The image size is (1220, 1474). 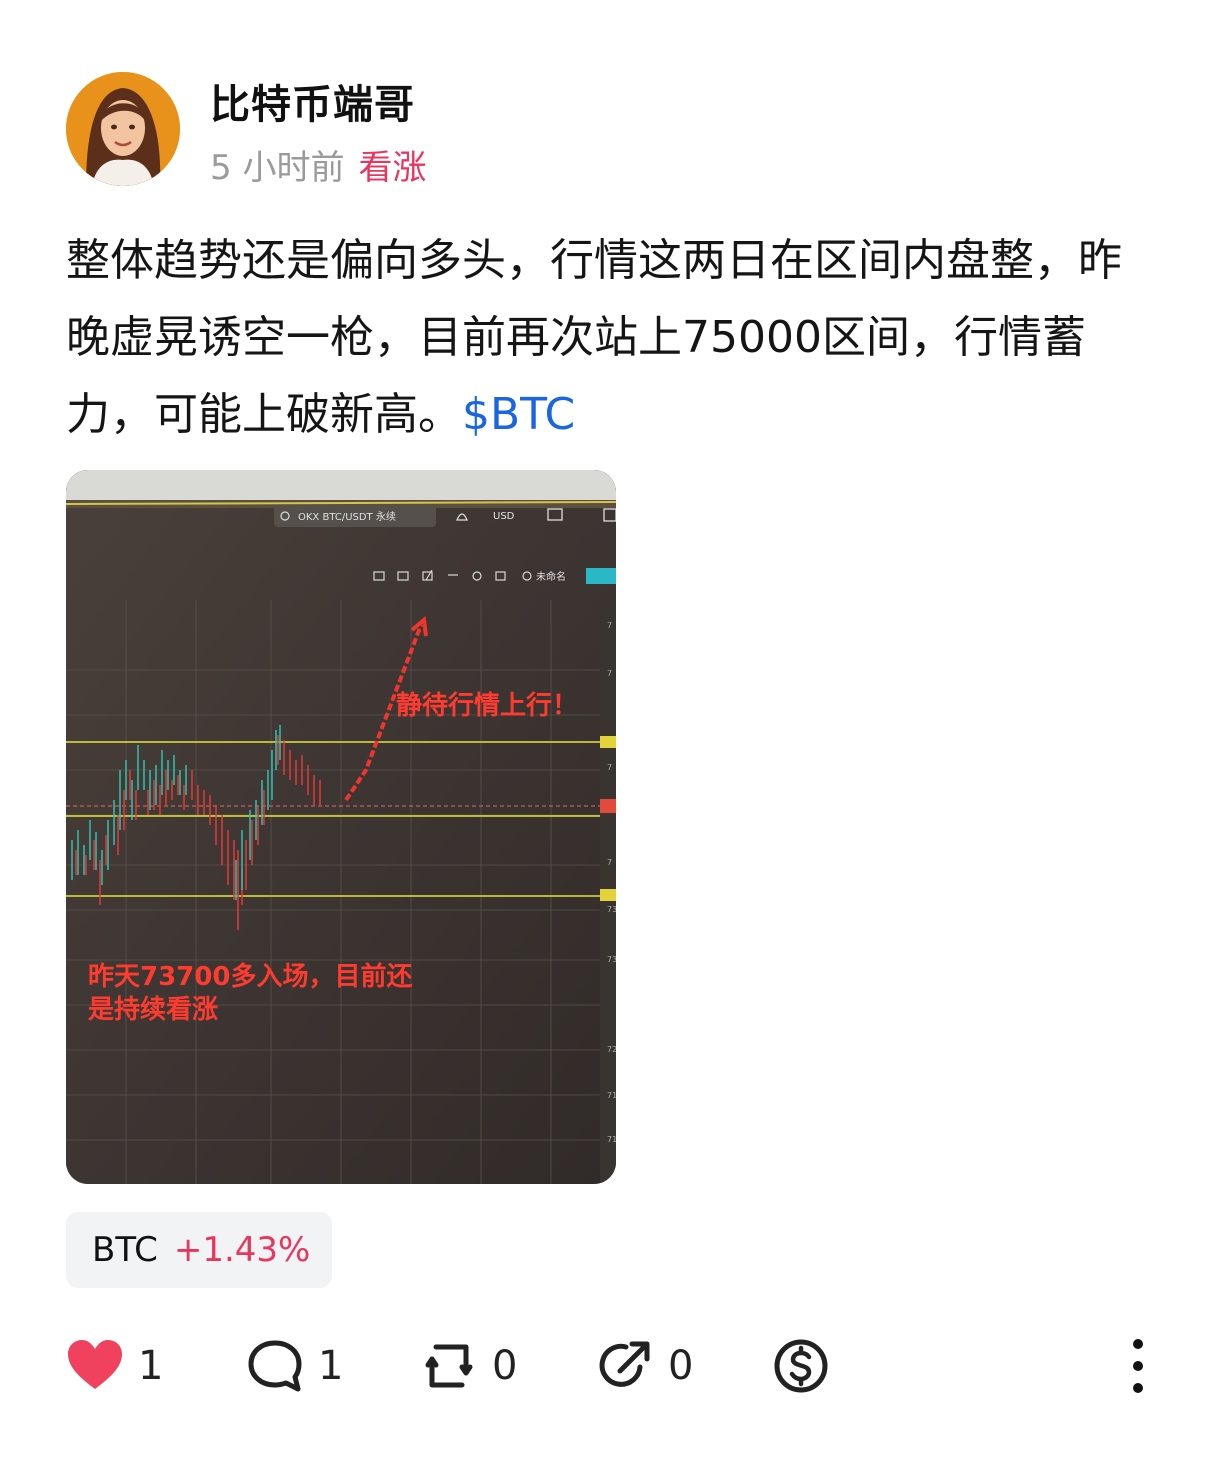 I want to click on comment-button: 1, so click(x=294, y=1366).